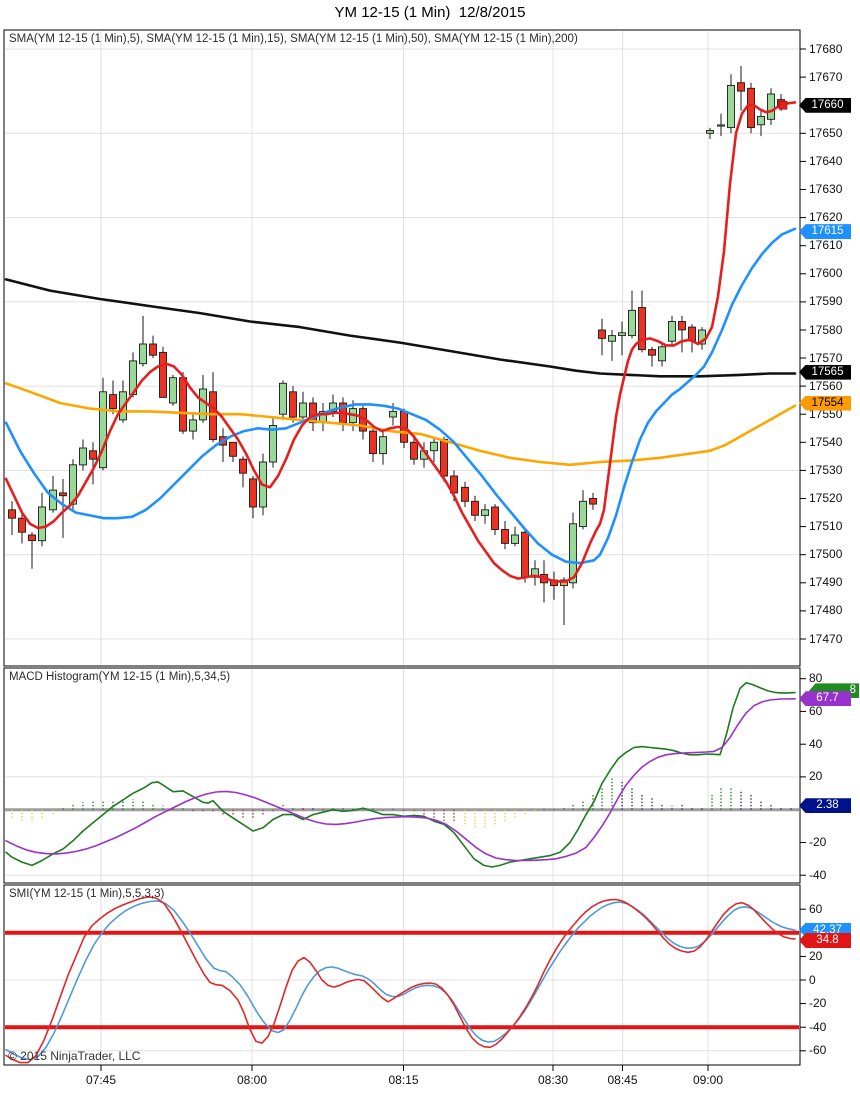 This screenshot has height=1118, width=860. I want to click on last-price-badge: 17660, so click(825, 105).